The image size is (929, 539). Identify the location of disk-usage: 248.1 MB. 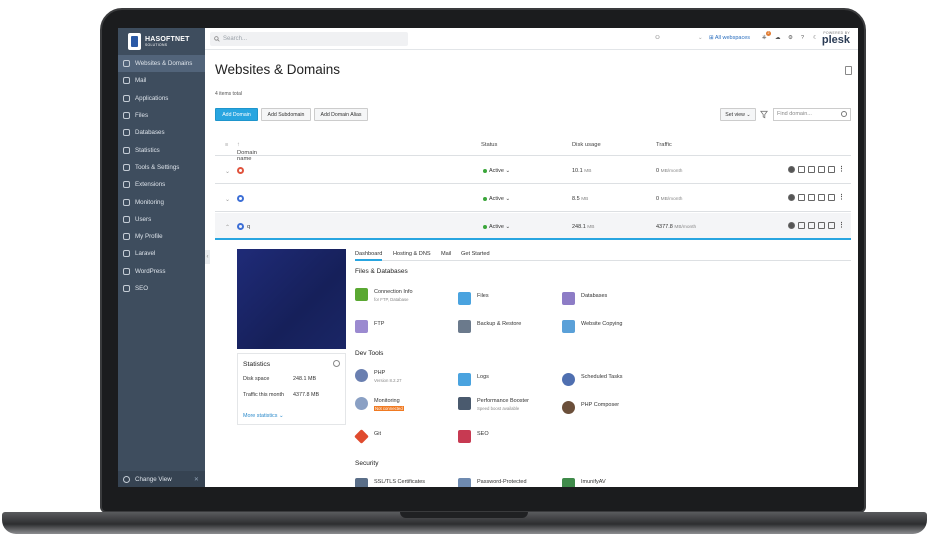
(583, 227).